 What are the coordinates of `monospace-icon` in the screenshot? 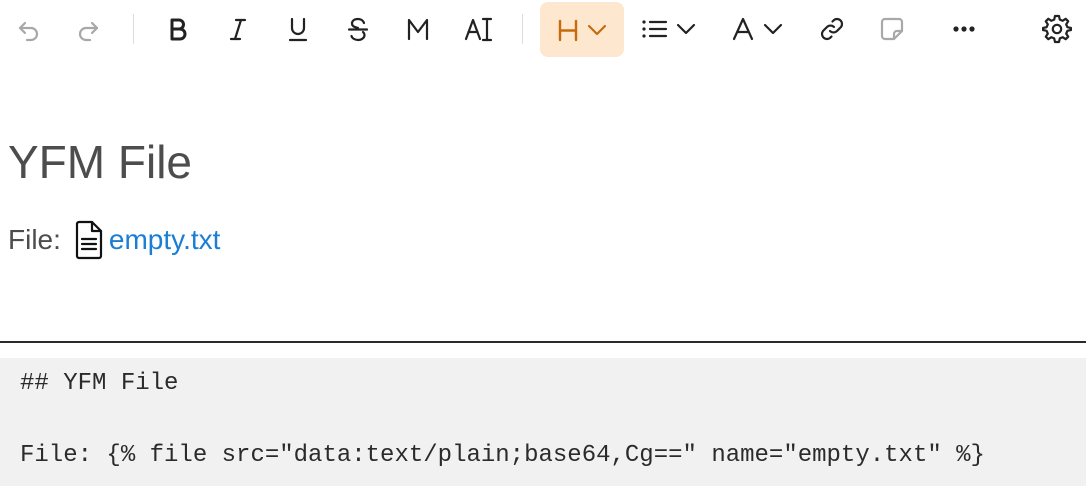 It's located at (418, 29).